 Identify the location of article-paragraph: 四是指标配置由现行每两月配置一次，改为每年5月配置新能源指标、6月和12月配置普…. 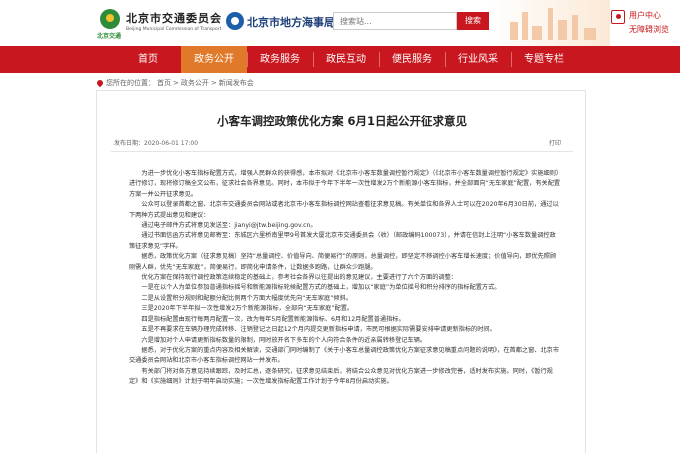
(273, 319).